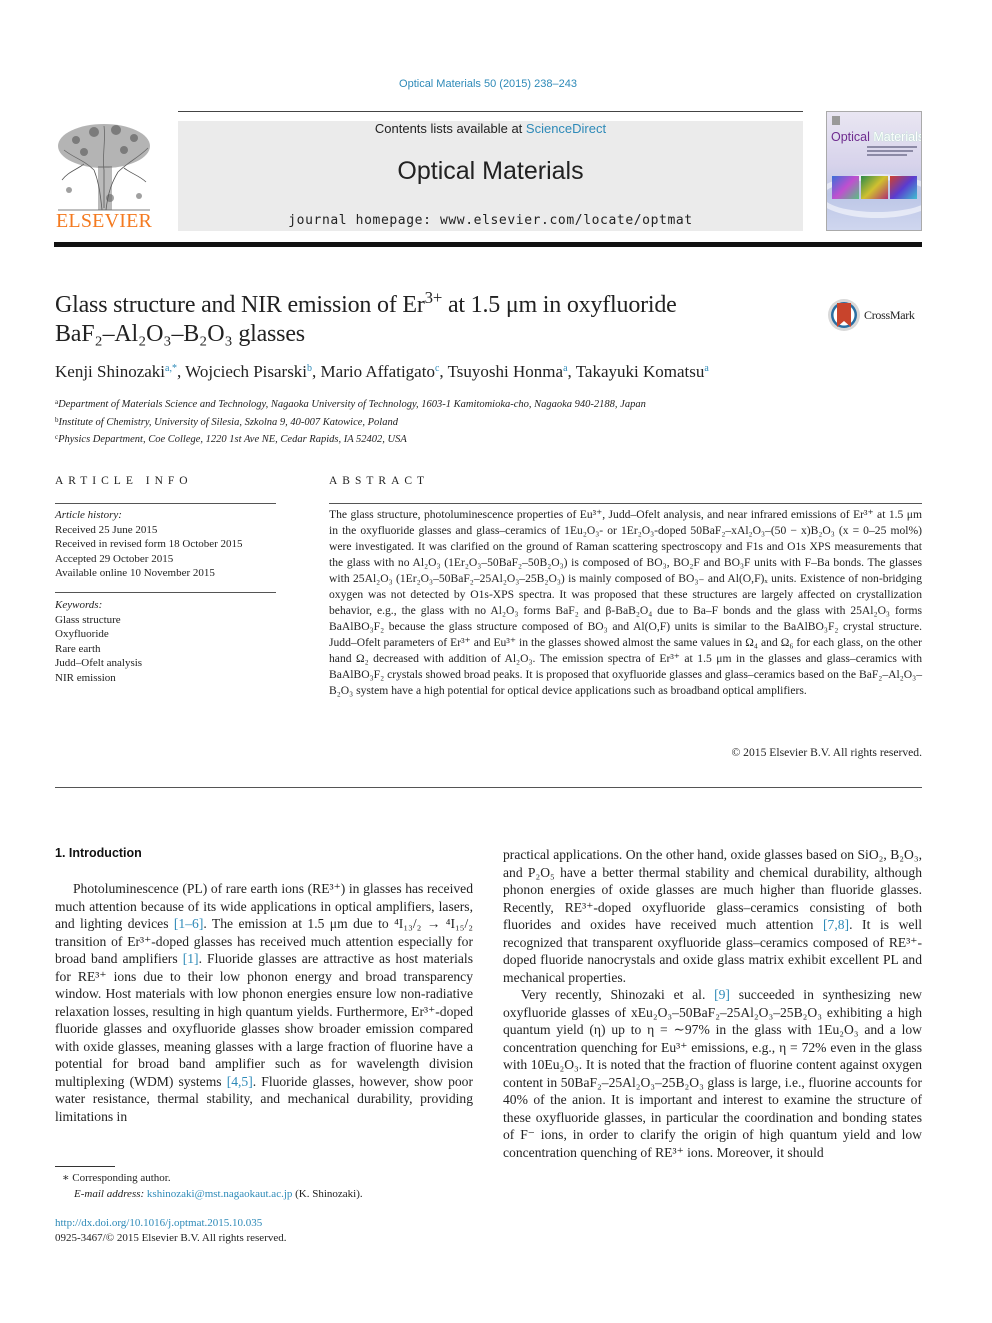  I want to click on section-heading-introduction: 1. Introduction, so click(98, 853).